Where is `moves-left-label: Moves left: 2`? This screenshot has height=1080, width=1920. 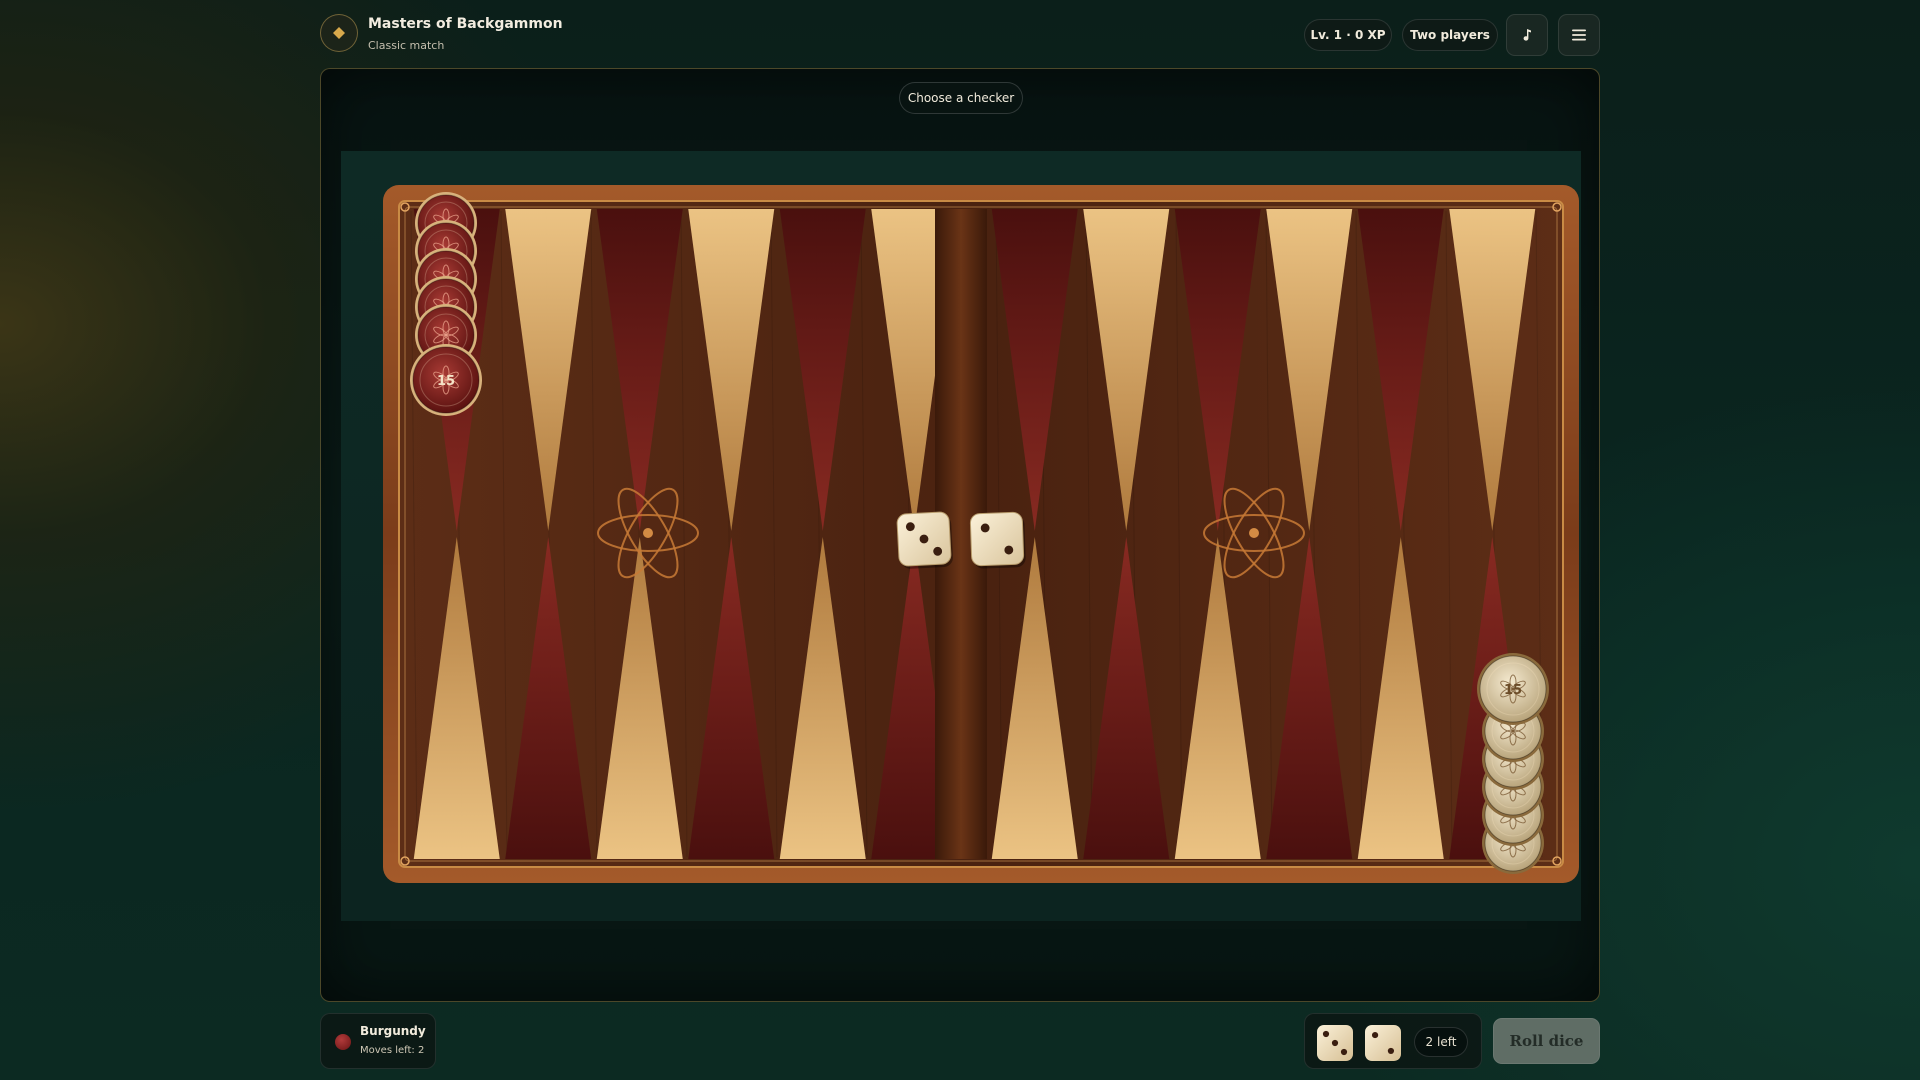 moves-left-label: Moves left: 2 is located at coordinates (392, 1050).